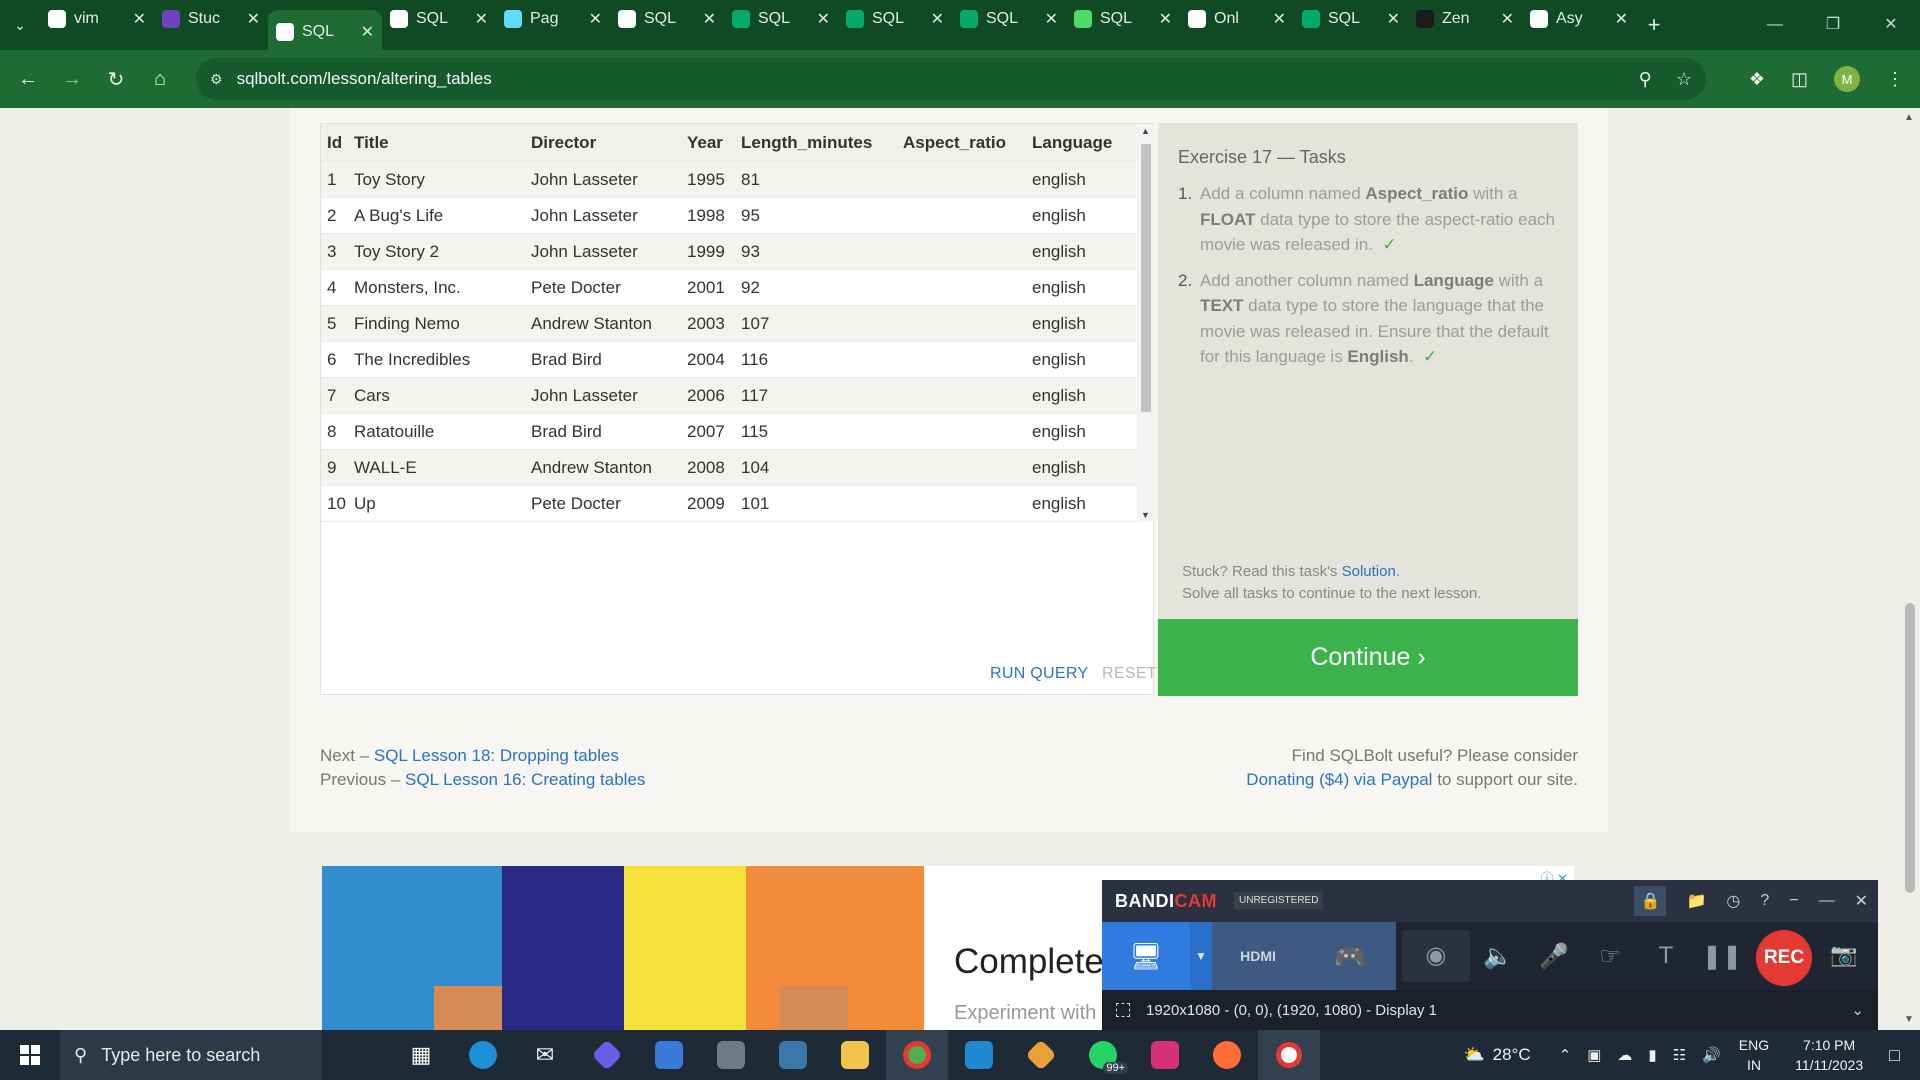 The image size is (1920, 1080). Describe the element at coordinates (1894, 1055) in the screenshot. I see `notifications-icon: □` at that location.